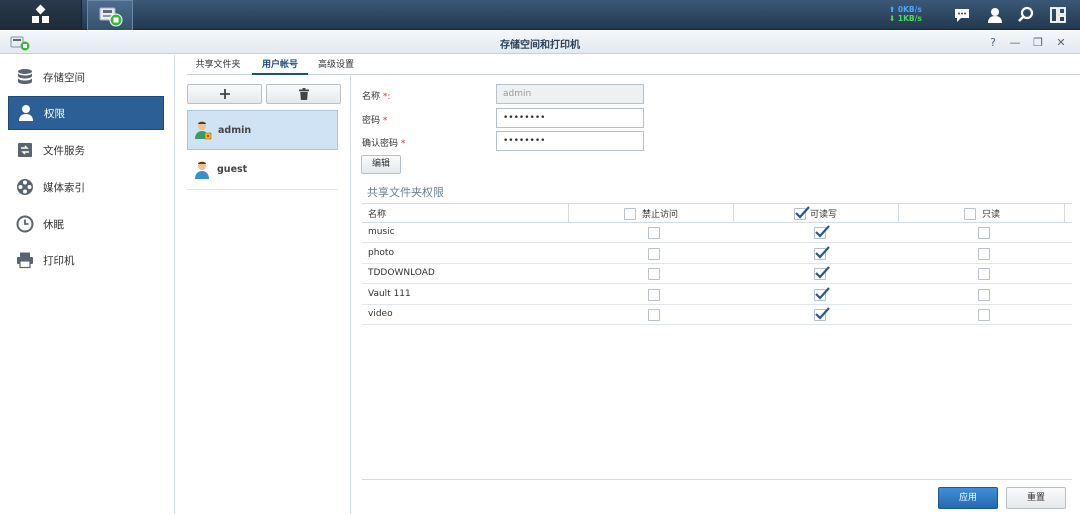  What do you see at coordinates (232, 169) in the screenshot?
I see `user-name: guest` at bounding box center [232, 169].